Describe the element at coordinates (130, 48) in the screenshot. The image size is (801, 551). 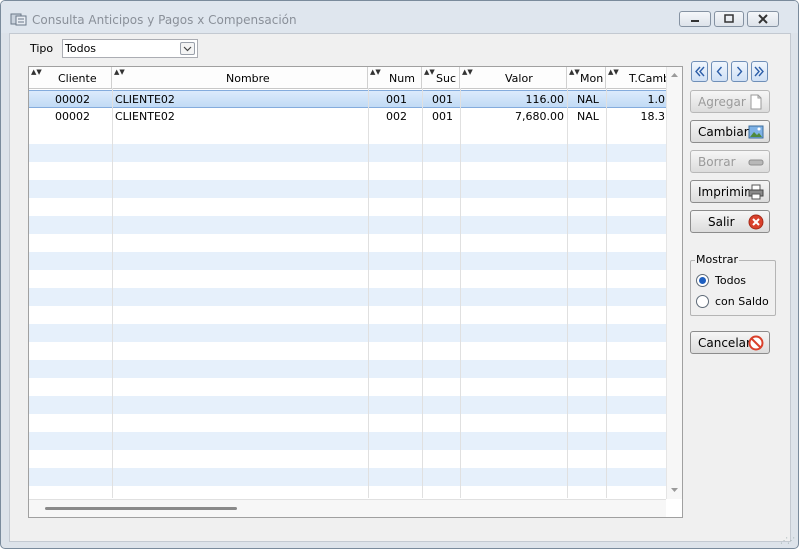
I see `tipo-select: Todos` at that location.